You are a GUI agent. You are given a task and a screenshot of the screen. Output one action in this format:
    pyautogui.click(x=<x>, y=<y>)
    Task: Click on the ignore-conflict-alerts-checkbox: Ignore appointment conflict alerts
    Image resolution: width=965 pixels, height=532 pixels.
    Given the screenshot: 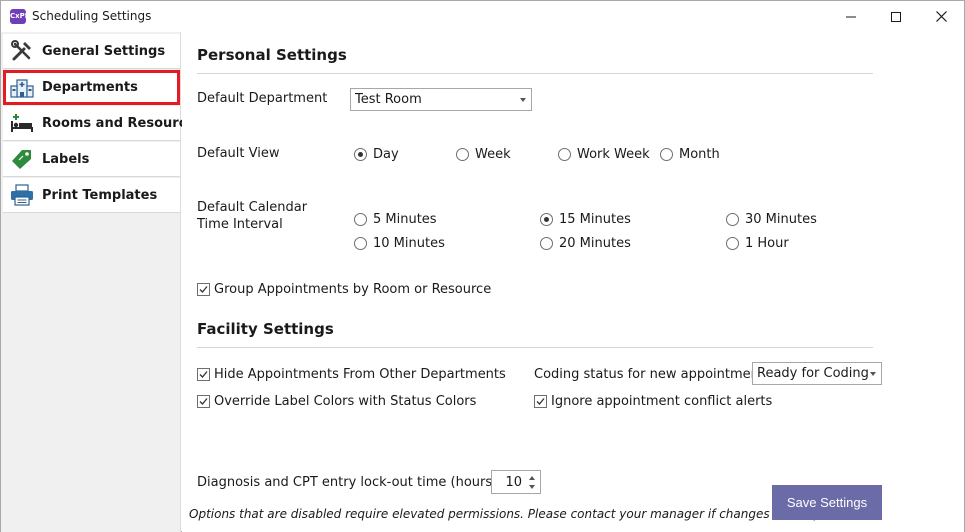 What is the action you would take?
    pyautogui.click(x=653, y=401)
    